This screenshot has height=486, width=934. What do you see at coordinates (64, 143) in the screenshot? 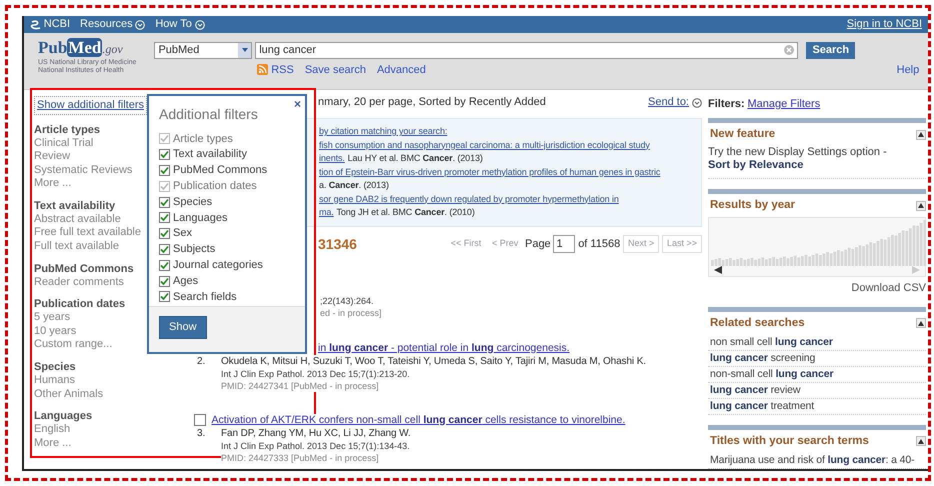
I see `filter-link: Clinical Trial` at bounding box center [64, 143].